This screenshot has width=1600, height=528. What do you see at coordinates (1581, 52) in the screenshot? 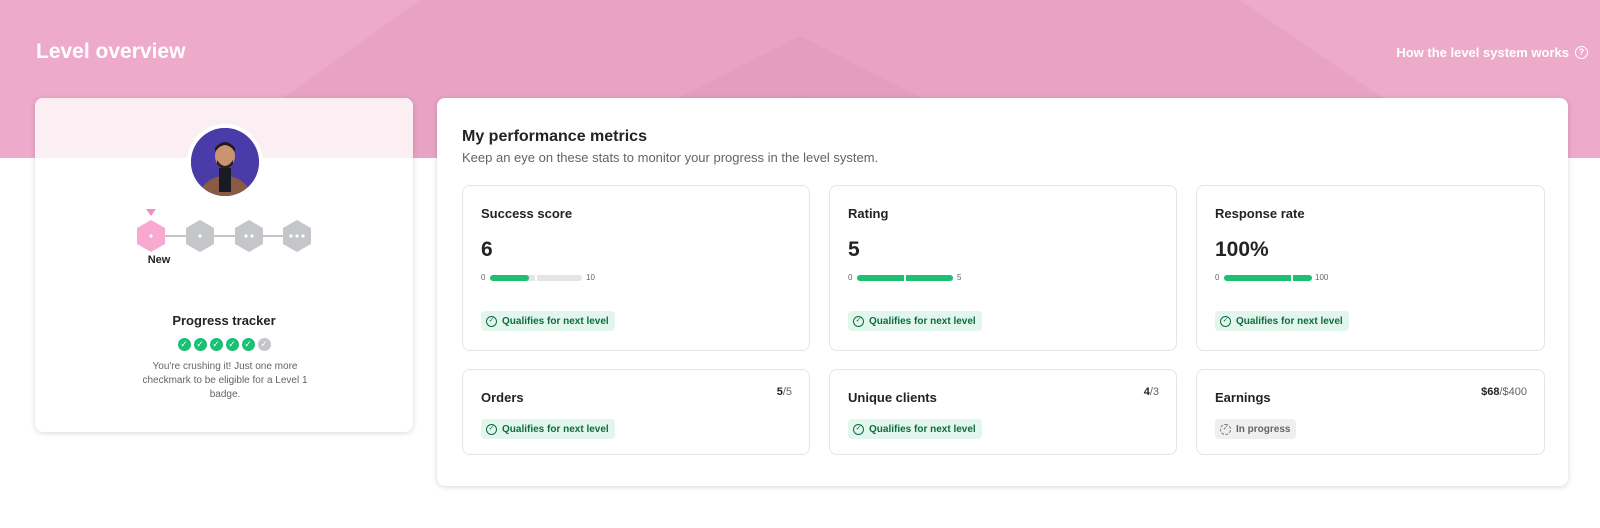
I see `question-circle-icon: ?` at bounding box center [1581, 52].